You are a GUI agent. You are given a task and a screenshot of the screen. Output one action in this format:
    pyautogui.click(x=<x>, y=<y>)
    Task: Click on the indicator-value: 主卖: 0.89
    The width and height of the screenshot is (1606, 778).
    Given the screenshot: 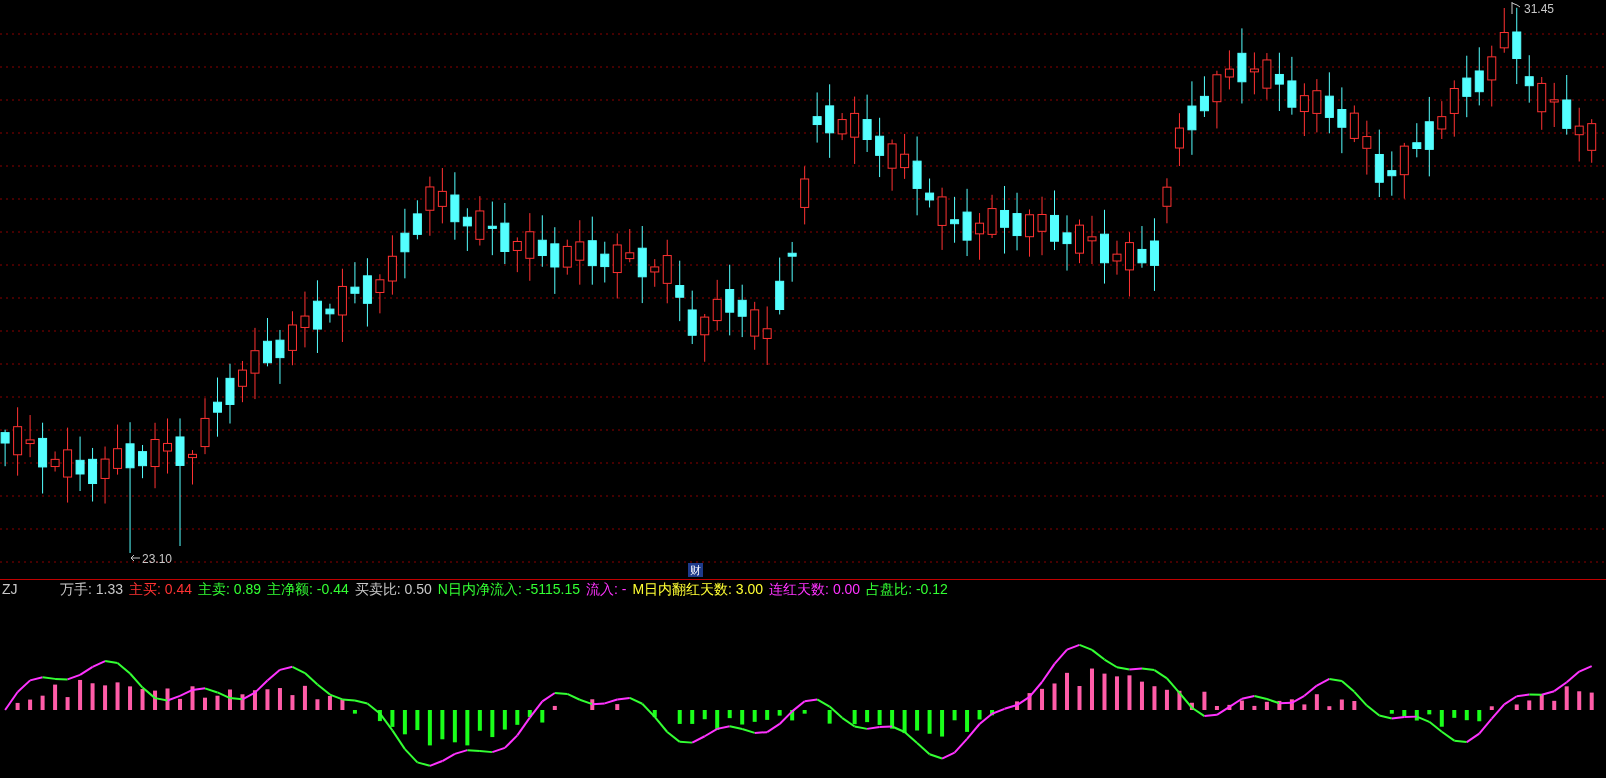 What is the action you would take?
    pyautogui.click(x=230, y=589)
    